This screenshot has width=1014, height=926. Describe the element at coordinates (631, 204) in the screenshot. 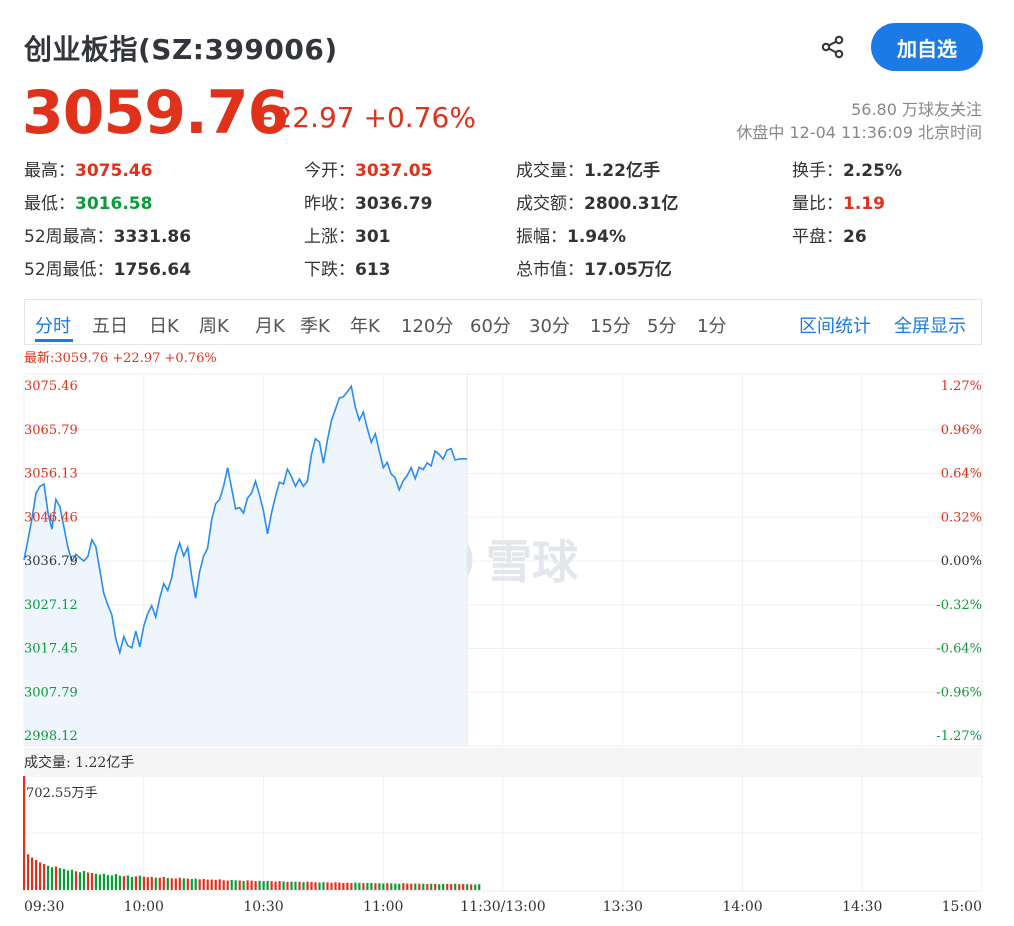

I see `stat-value: 2800.31亿` at that location.